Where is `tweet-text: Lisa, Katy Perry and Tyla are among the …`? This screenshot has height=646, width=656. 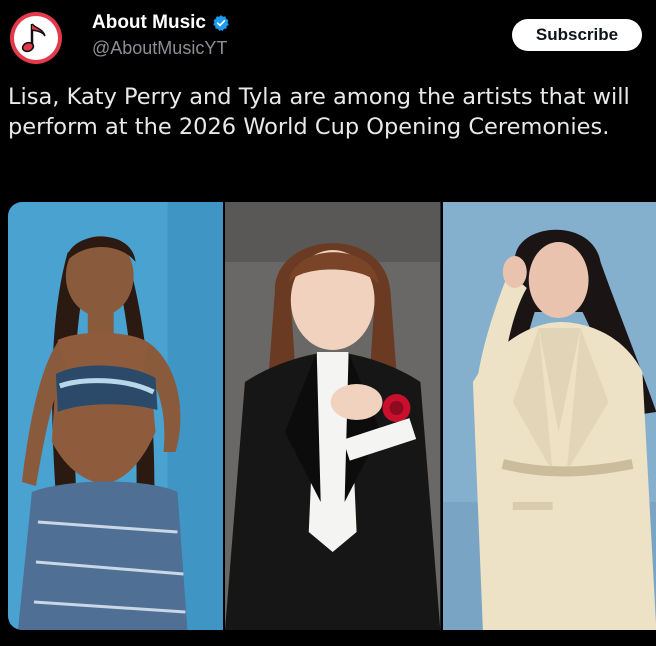
tweet-text: Lisa, Katy Perry and Tyla are among the … is located at coordinates (319, 112).